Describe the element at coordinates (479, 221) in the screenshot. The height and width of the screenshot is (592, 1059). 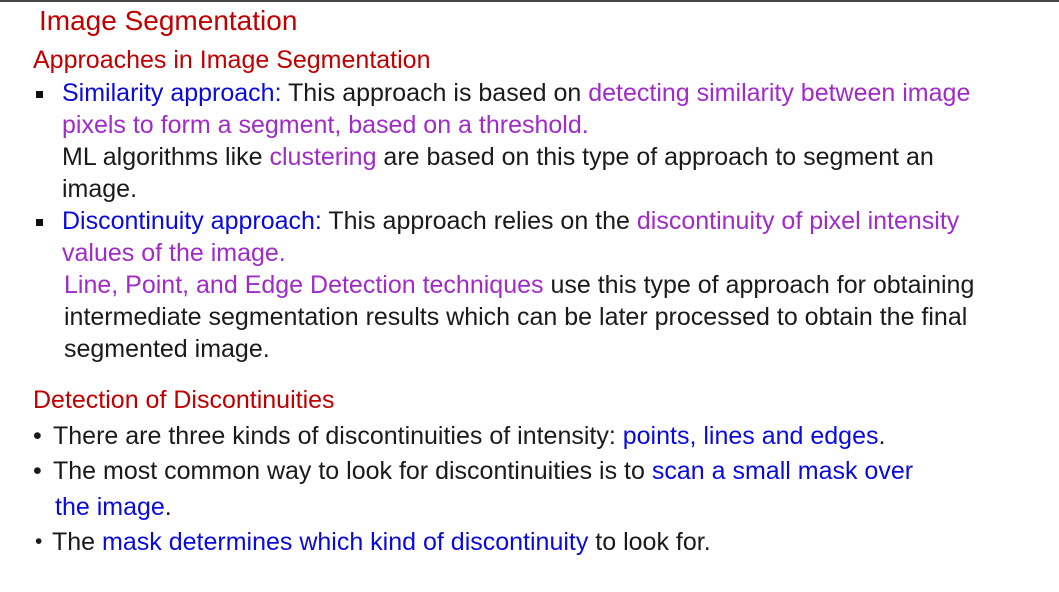
I see `discontinuity-intro: This approach relies on the` at that location.